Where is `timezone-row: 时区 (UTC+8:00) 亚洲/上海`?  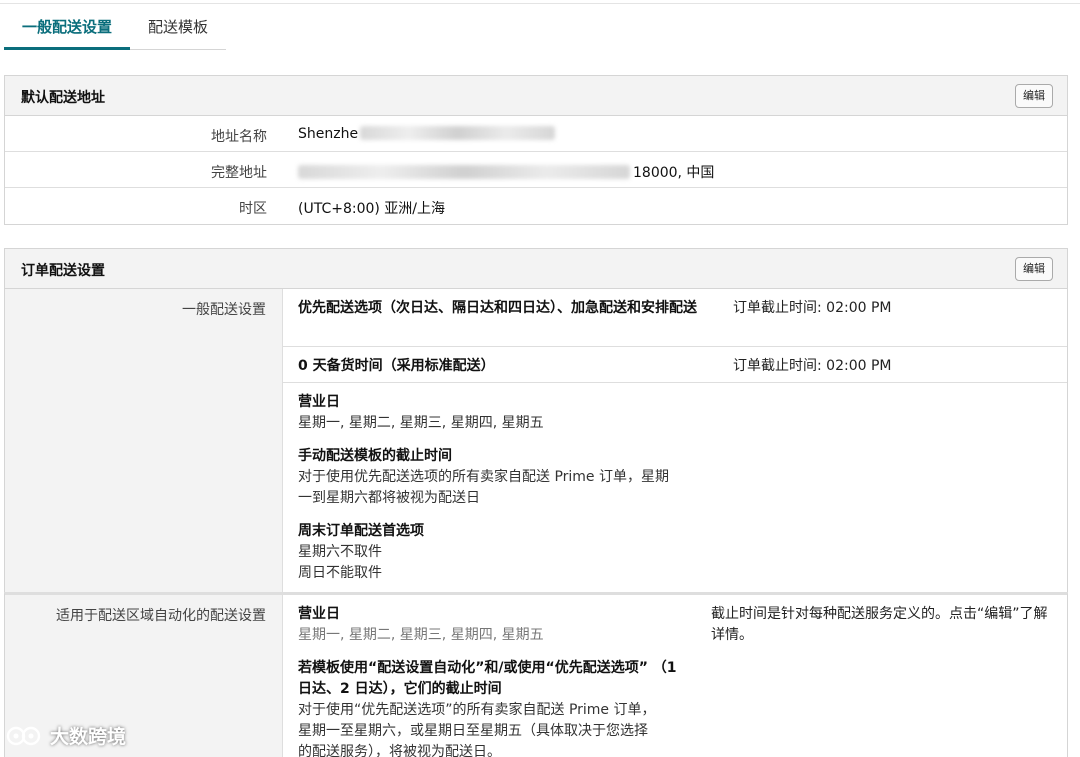
timezone-row: 时区 (UTC+8:00) 亚洲/上海 is located at coordinates (536, 206).